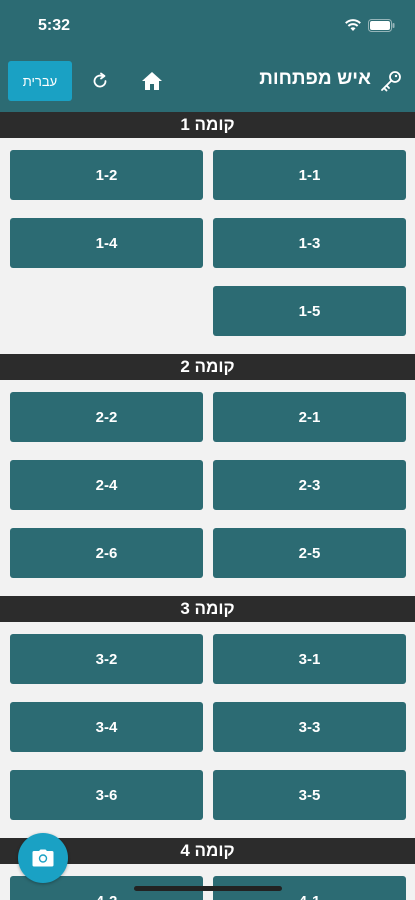 Image resolution: width=415 pixels, height=900 pixels. What do you see at coordinates (106, 243) in the screenshot?
I see `room-button: 1-4` at bounding box center [106, 243].